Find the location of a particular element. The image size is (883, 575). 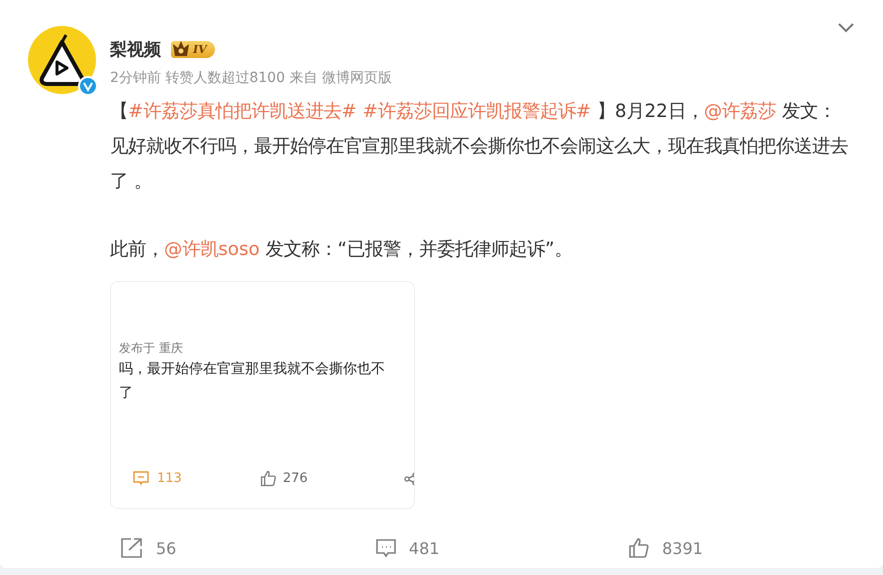

screenshot-text: 吗，最开始停在官宣那里我就不会撕你也不 is located at coordinates (252, 369).